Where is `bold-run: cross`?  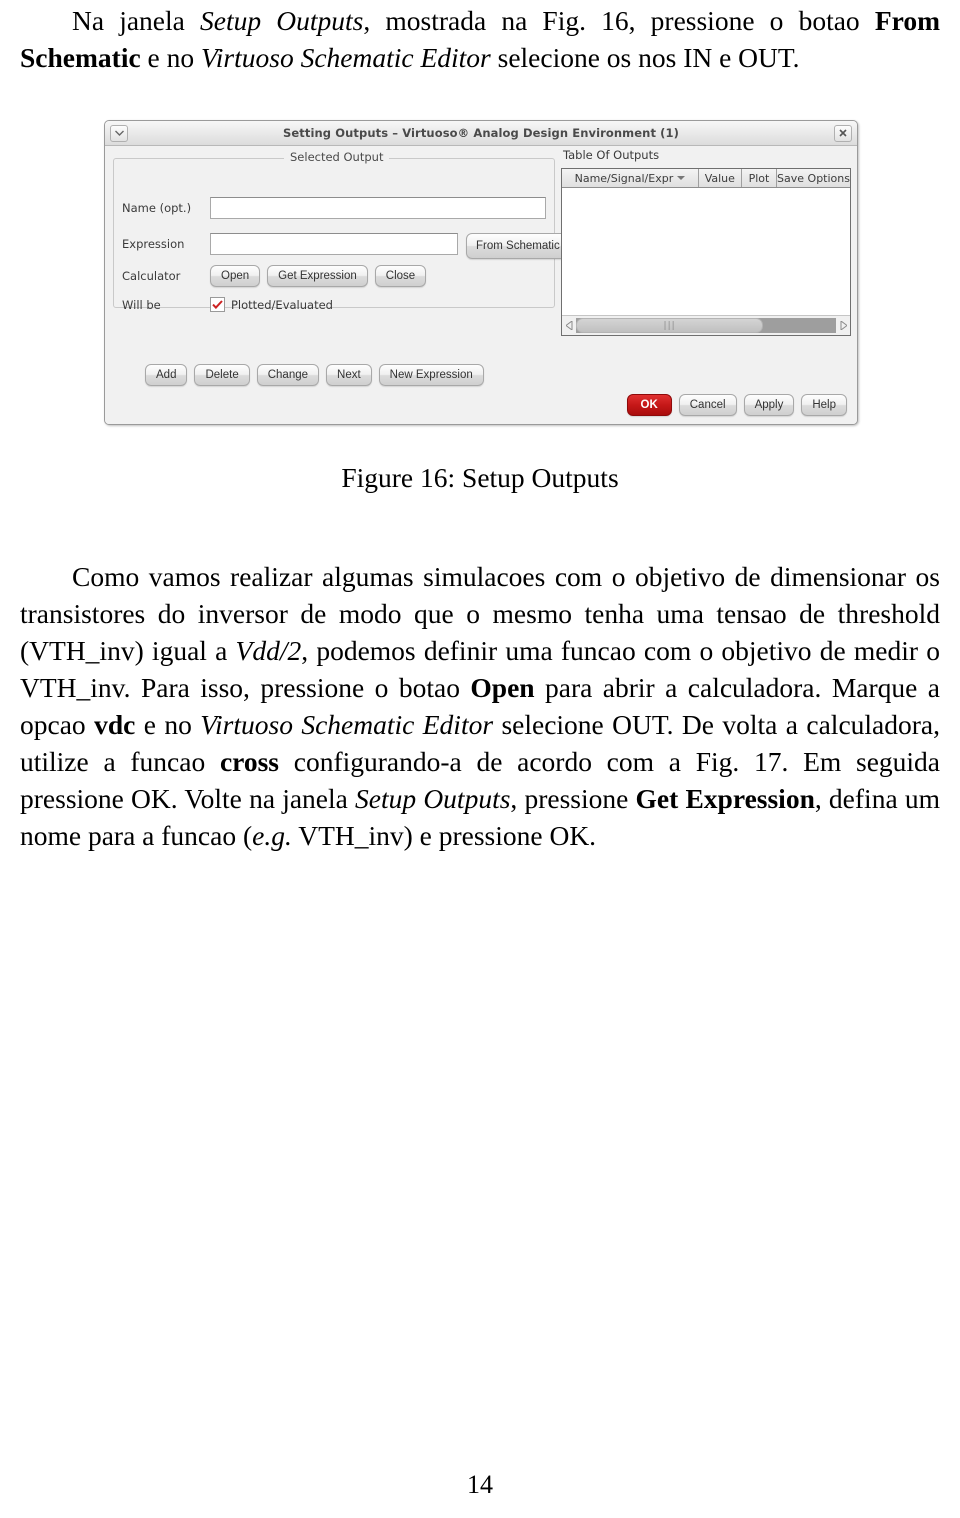 bold-run: cross is located at coordinates (249, 761).